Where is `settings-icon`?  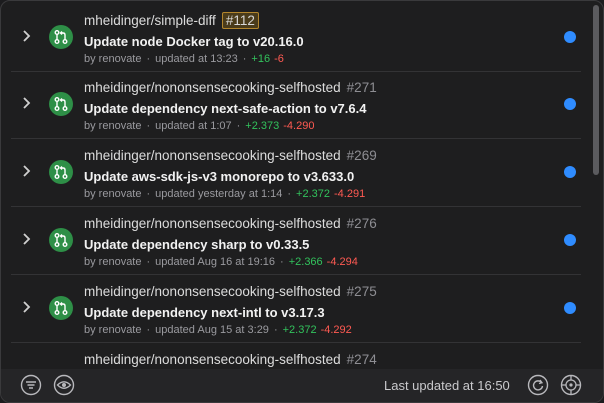
settings-icon is located at coordinates (571, 385).